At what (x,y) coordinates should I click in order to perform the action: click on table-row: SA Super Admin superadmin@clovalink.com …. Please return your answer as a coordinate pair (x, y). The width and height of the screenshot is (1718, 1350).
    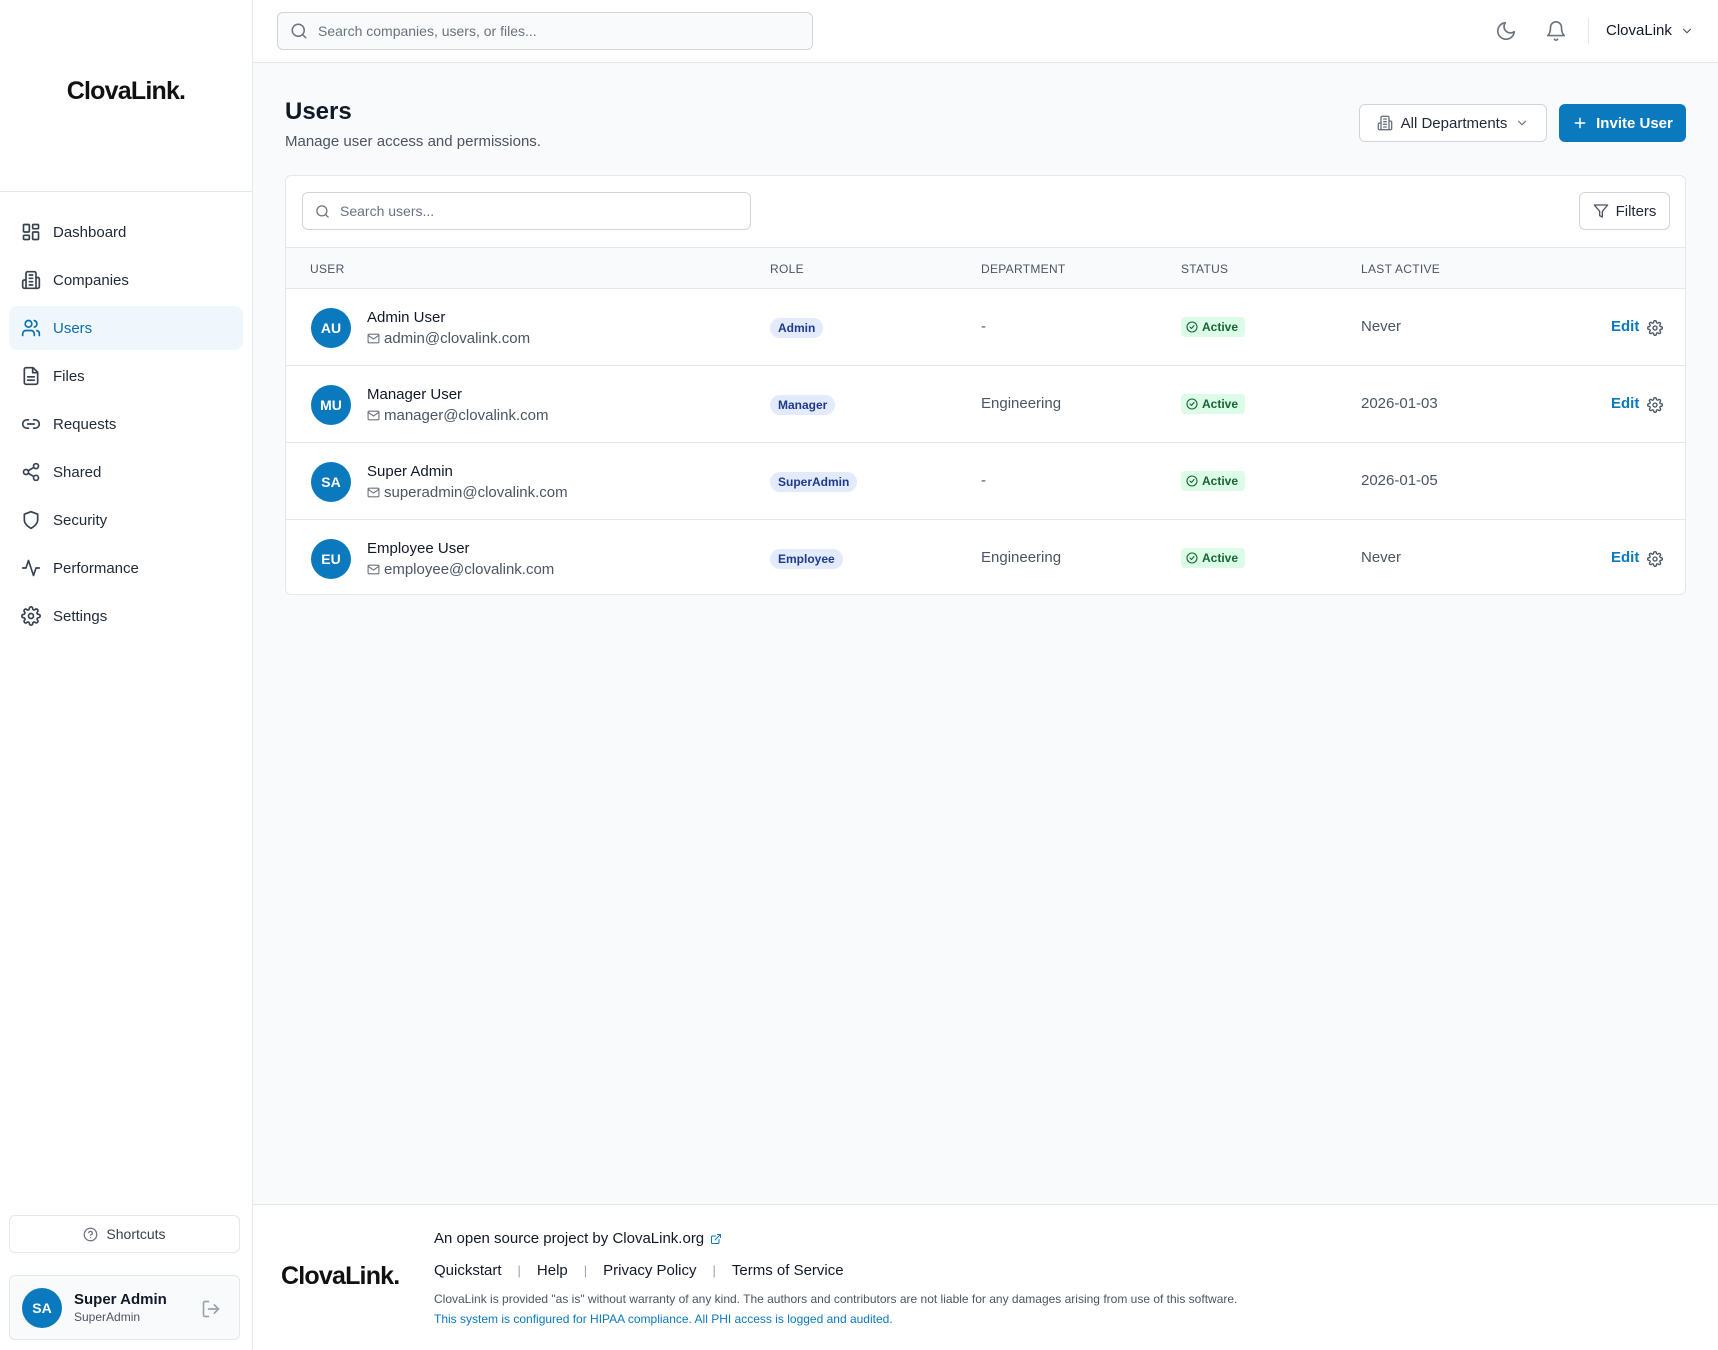
    Looking at the image, I should click on (985, 481).